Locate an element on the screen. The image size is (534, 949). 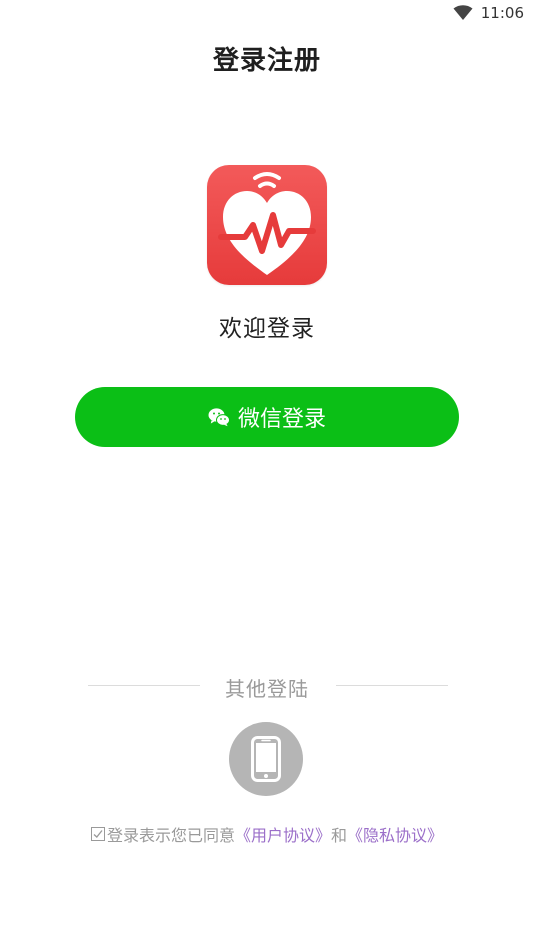
check-icon is located at coordinates (98, 834).